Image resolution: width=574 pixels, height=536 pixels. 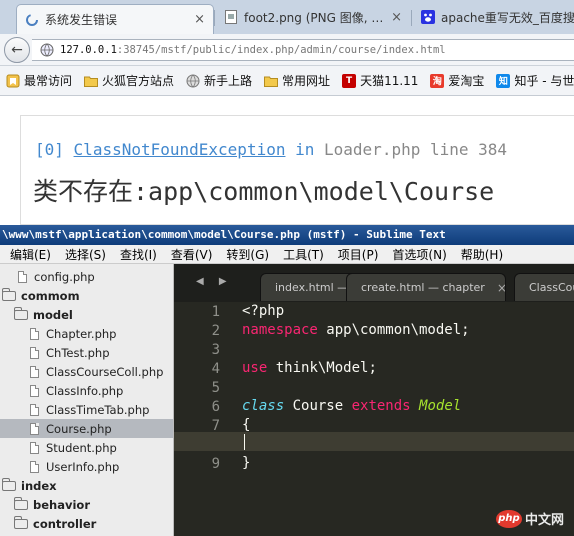 I want to click on code-token: extends, so click(x=381, y=406).